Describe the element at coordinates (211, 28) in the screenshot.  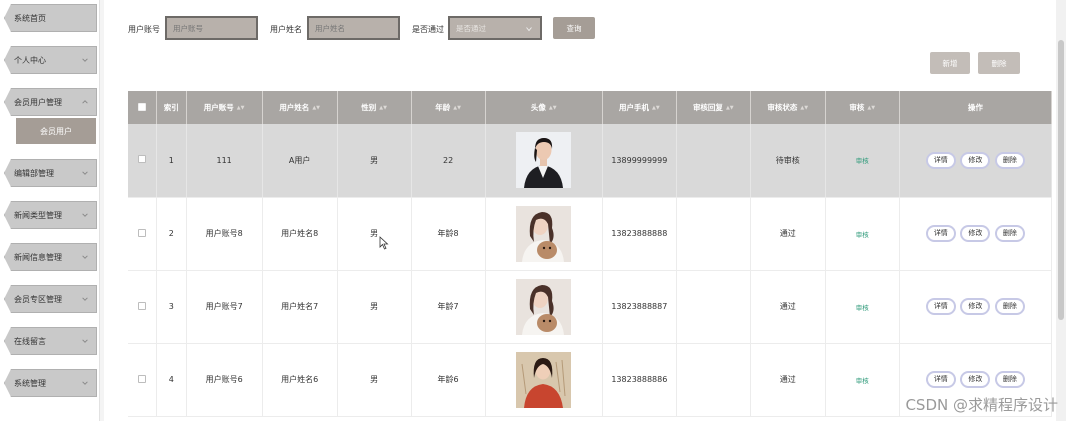
I see `account-search-input` at that location.